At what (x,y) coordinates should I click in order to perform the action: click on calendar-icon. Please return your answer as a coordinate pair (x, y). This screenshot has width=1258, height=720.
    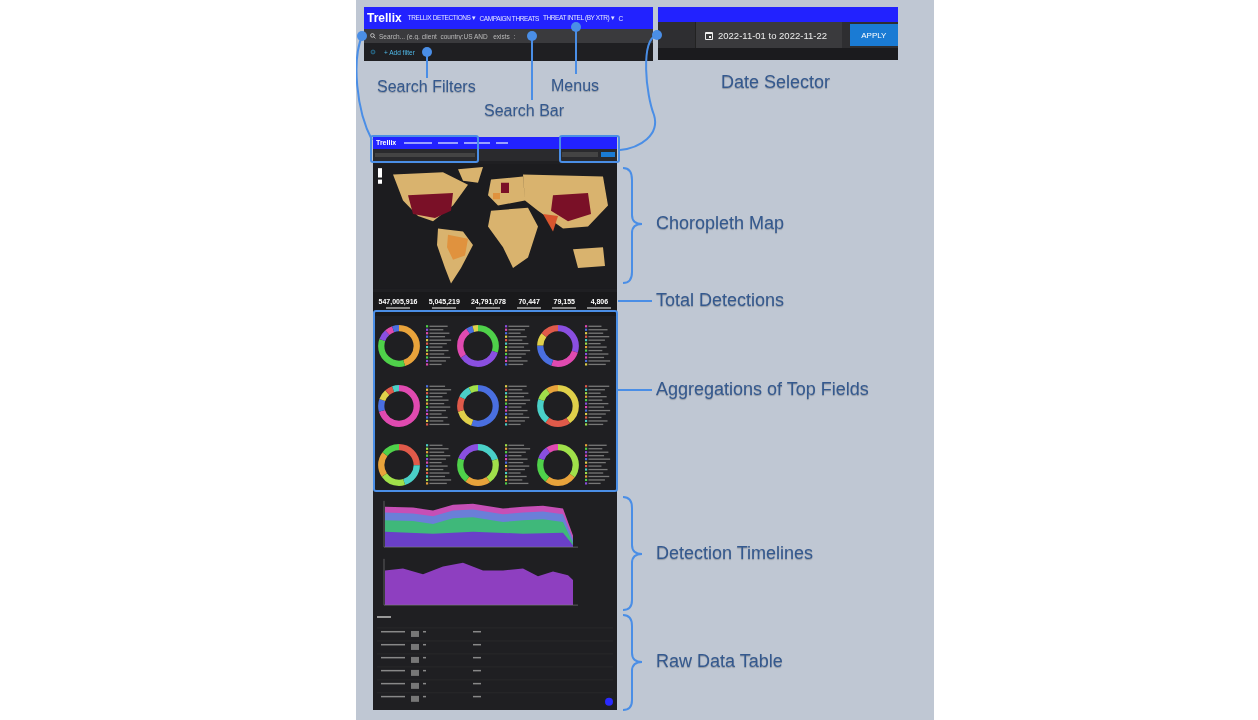
    Looking at the image, I should click on (709, 35).